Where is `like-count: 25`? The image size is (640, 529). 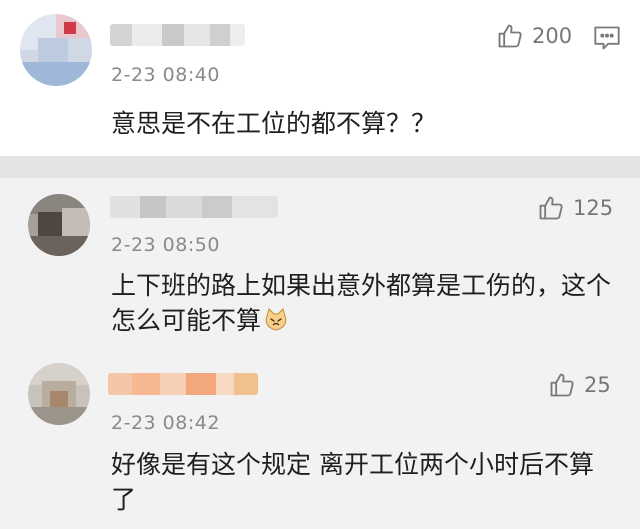 like-count: 25 is located at coordinates (597, 385).